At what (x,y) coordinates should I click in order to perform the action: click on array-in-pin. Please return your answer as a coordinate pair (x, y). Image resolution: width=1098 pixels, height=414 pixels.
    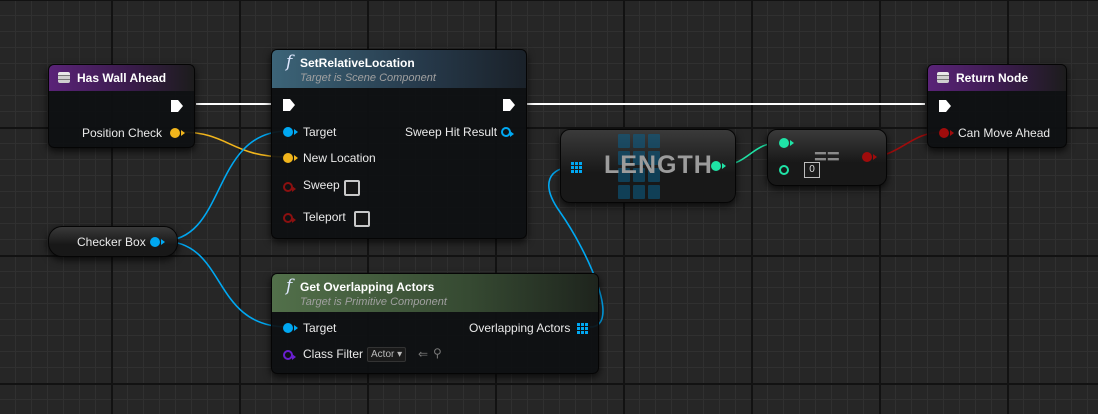
    Looking at the image, I should click on (576, 167).